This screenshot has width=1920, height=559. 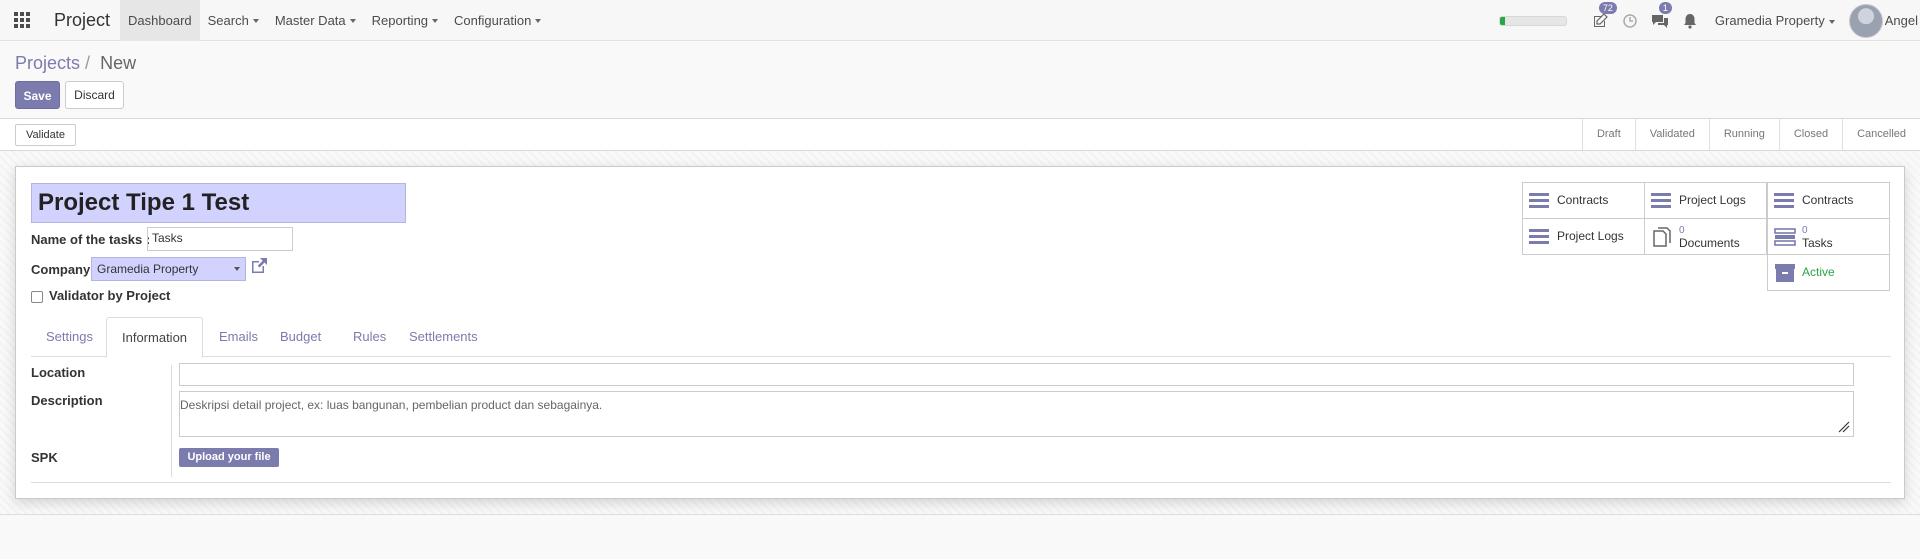 What do you see at coordinates (1662, 237) in the screenshot?
I see `documents-icon` at bounding box center [1662, 237].